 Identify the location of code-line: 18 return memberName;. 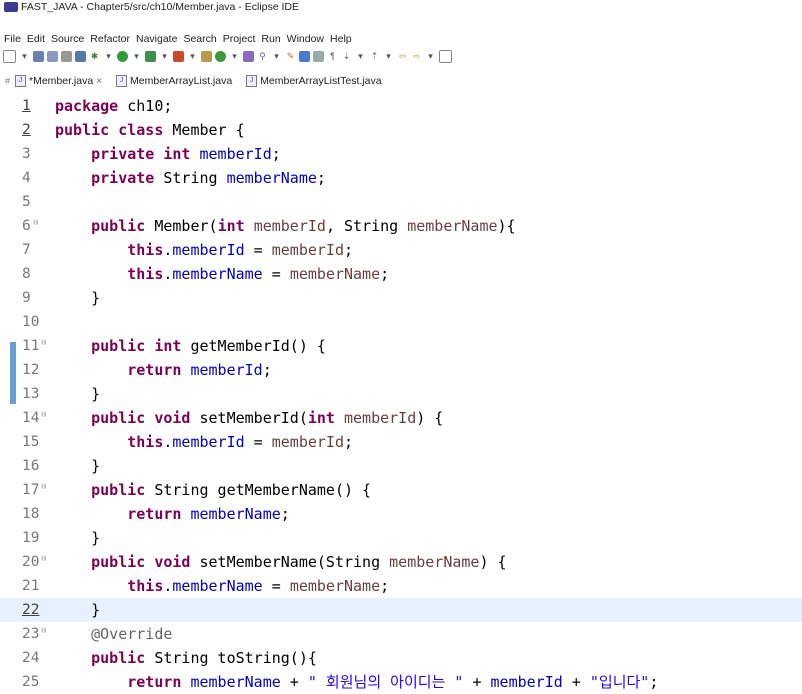
(401, 514).